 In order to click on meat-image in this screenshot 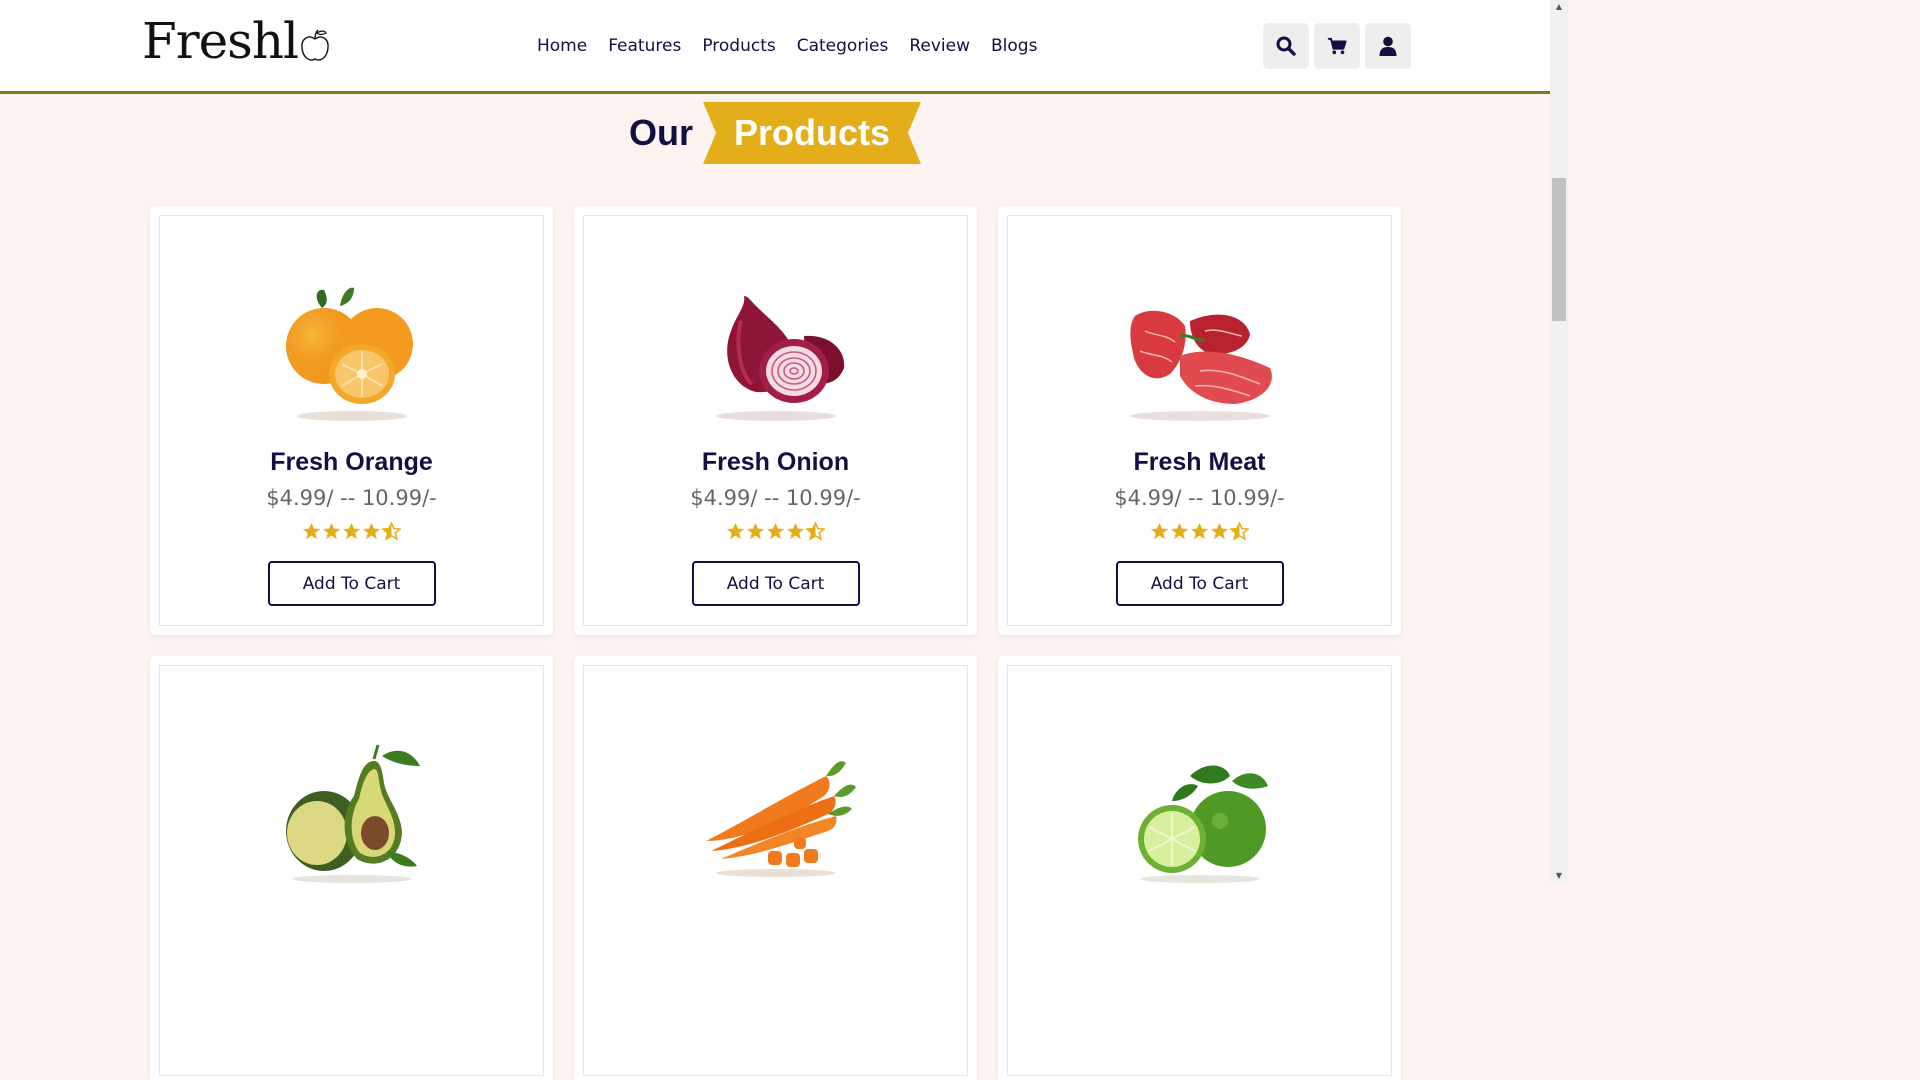, I will do `click(1200, 365)`.